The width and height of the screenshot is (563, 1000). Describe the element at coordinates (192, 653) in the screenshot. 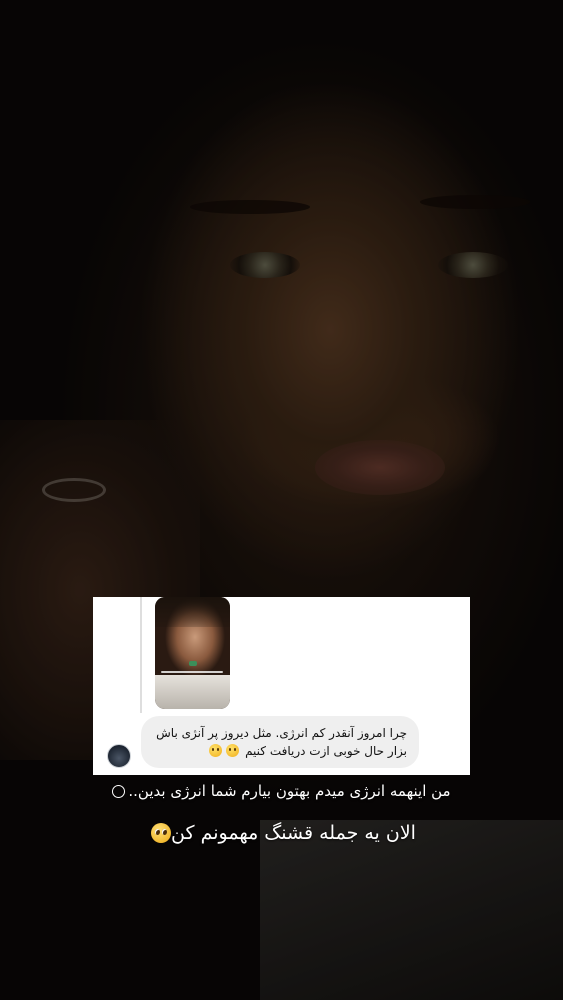

I see `story-thumbnail` at that location.